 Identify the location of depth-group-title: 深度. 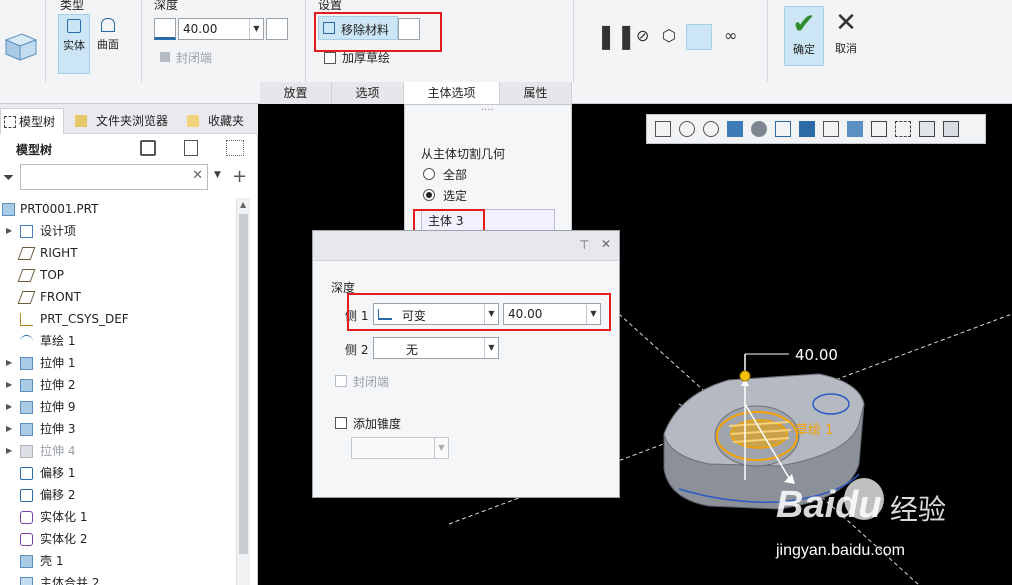
(166, 6).